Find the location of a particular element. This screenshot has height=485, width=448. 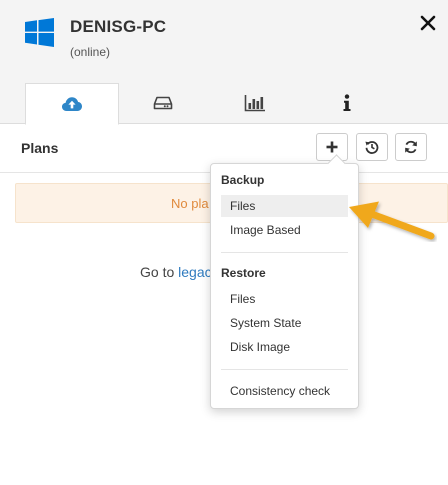

goto-legacy-text: Go to legac is located at coordinates (176, 272).